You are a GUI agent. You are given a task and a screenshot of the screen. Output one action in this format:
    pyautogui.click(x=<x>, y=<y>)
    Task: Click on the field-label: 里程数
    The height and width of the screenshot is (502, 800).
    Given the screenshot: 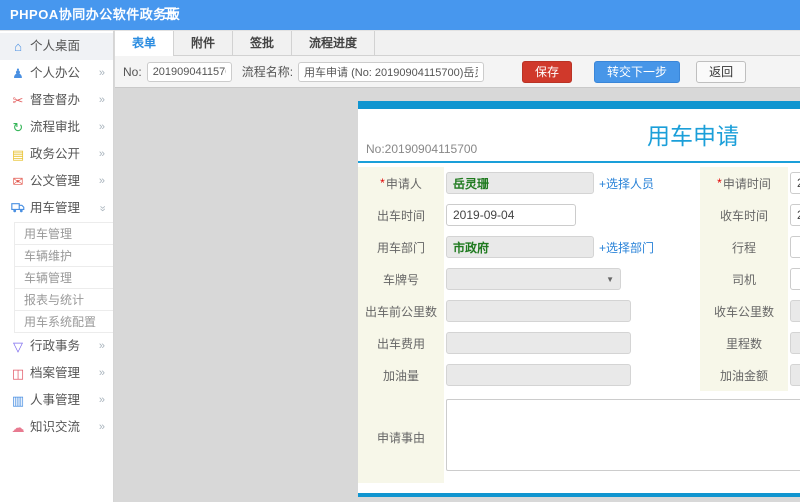 What is the action you would take?
    pyautogui.click(x=744, y=343)
    